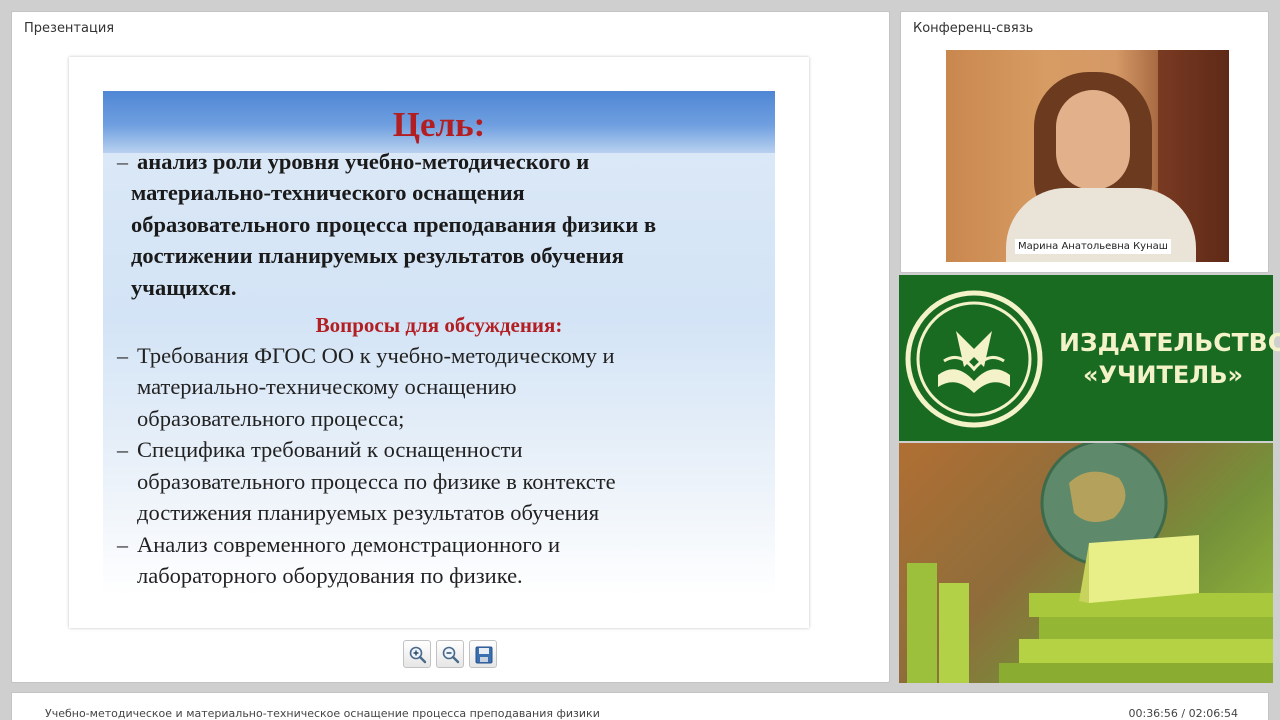 The height and width of the screenshot is (720, 1280). What do you see at coordinates (330, 449) in the screenshot?
I see `question-line: Специфика требований к оснащенности` at bounding box center [330, 449].